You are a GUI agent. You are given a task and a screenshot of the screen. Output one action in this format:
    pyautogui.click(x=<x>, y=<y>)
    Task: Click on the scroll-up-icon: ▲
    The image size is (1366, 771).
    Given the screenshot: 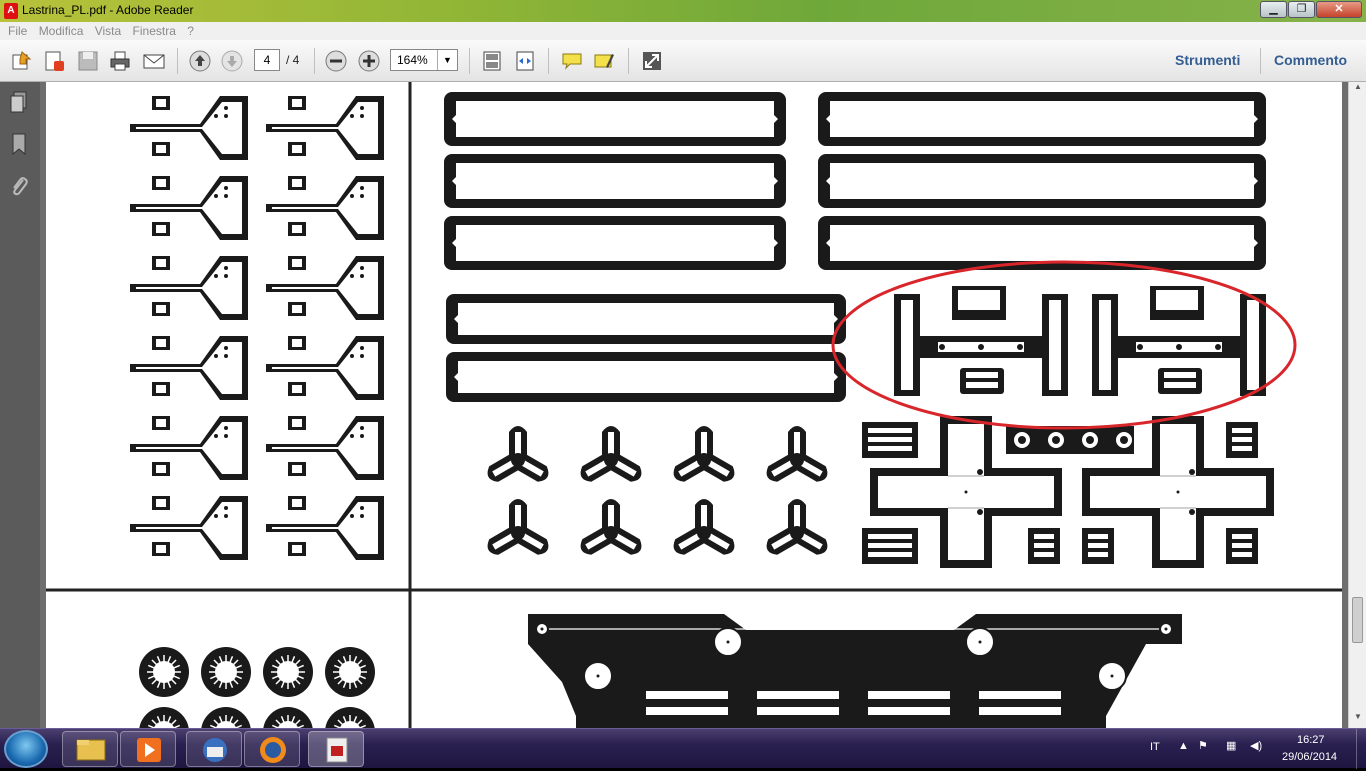 What is the action you would take?
    pyautogui.click(x=1357, y=90)
    